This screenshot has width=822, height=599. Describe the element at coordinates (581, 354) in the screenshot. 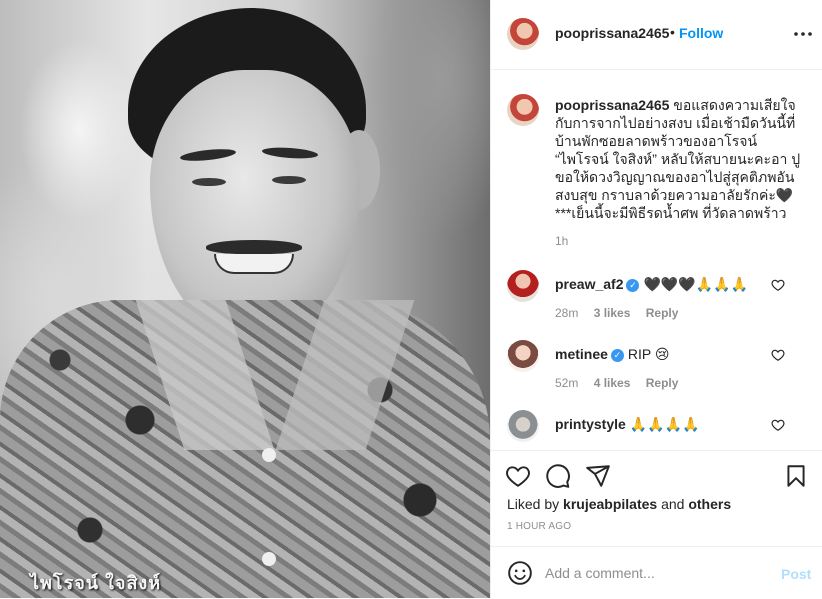

I see `commenter-username: metinee` at that location.